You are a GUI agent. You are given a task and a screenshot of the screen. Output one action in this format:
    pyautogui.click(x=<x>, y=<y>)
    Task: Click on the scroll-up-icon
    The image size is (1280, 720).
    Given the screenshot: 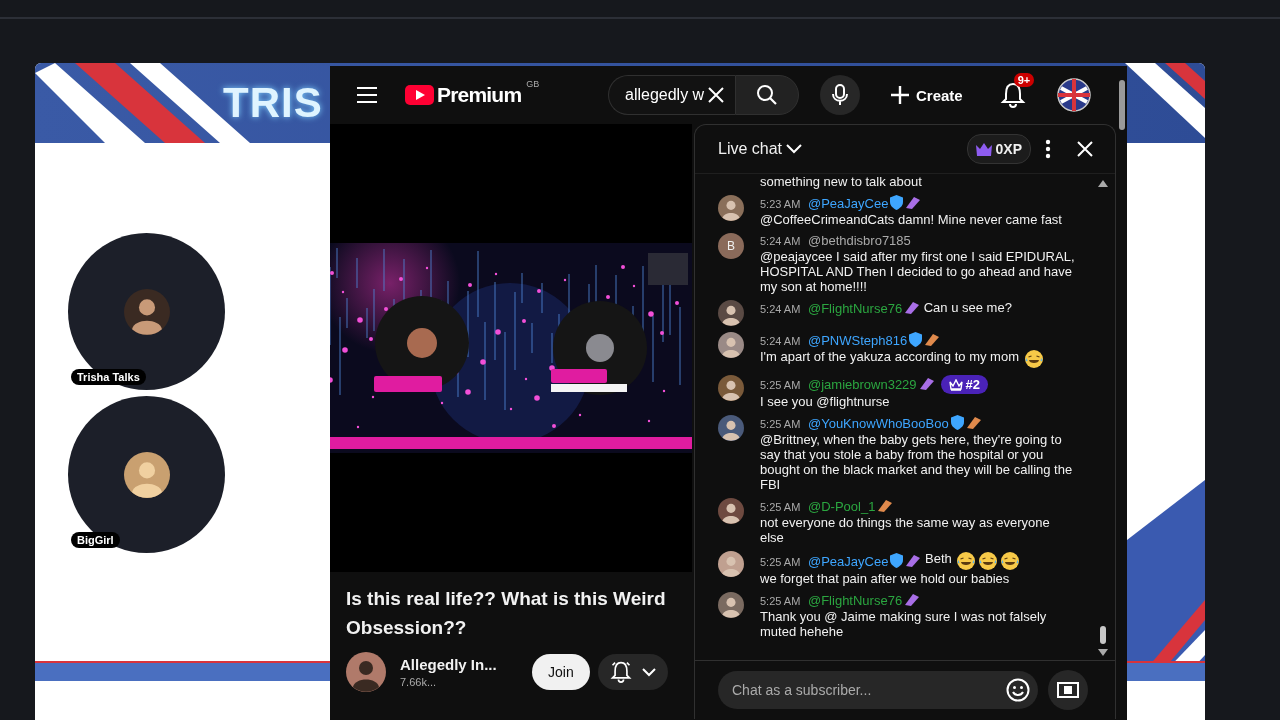 What is the action you would take?
    pyautogui.click(x=1103, y=183)
    